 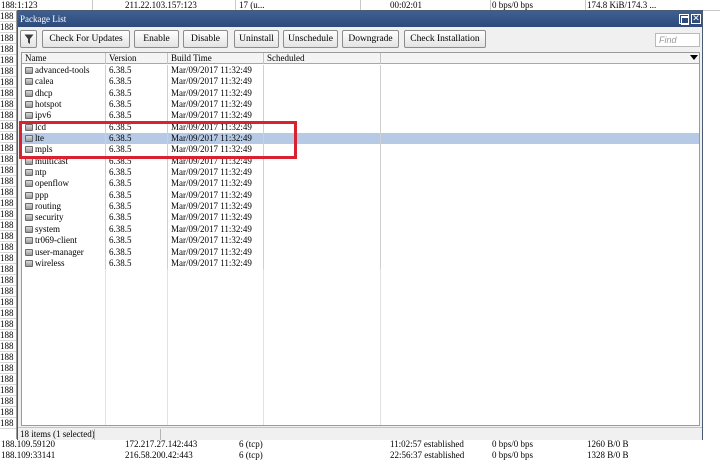 I want to click on filter-button, so click(x=28, y=39).